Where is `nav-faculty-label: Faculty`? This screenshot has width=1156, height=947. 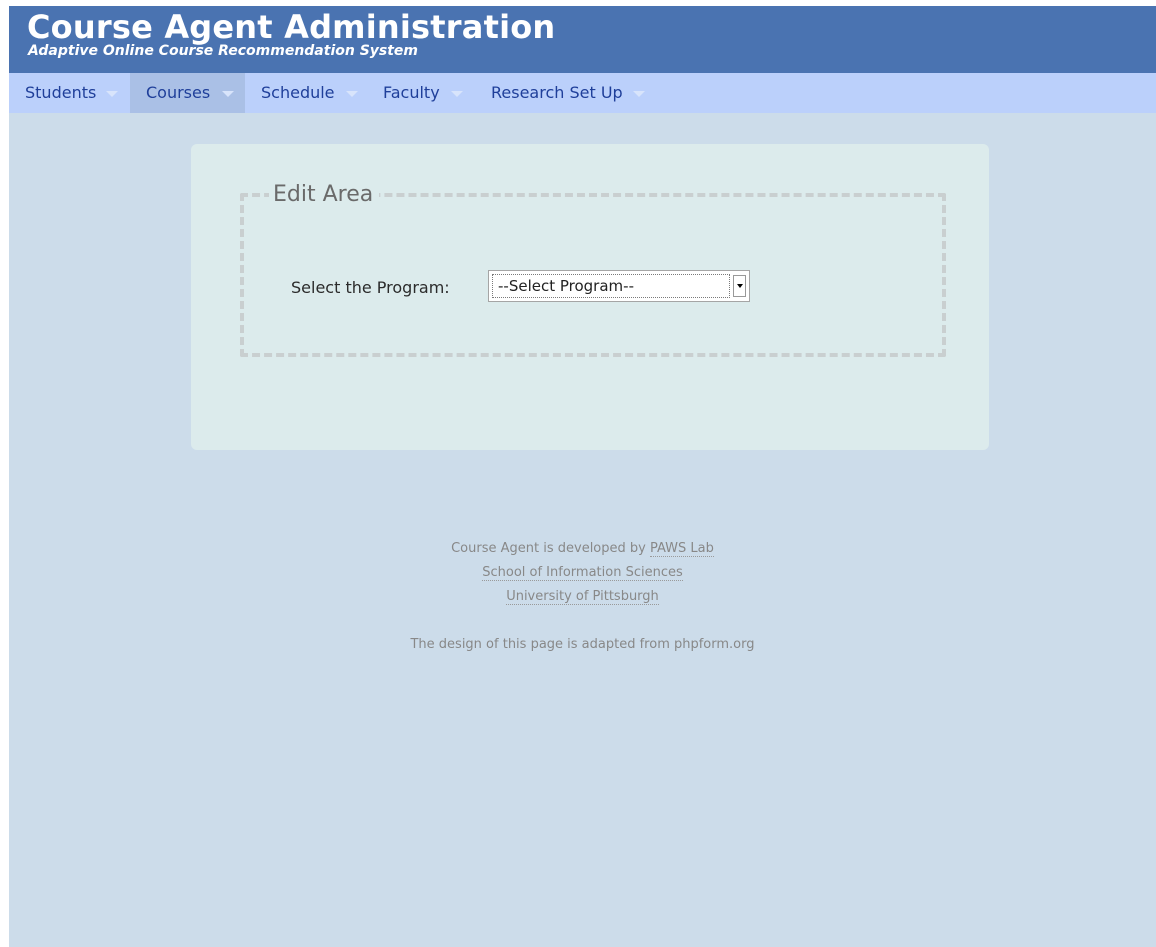
nav-faculty-label: Faculty is located at coordinates (411, 92).